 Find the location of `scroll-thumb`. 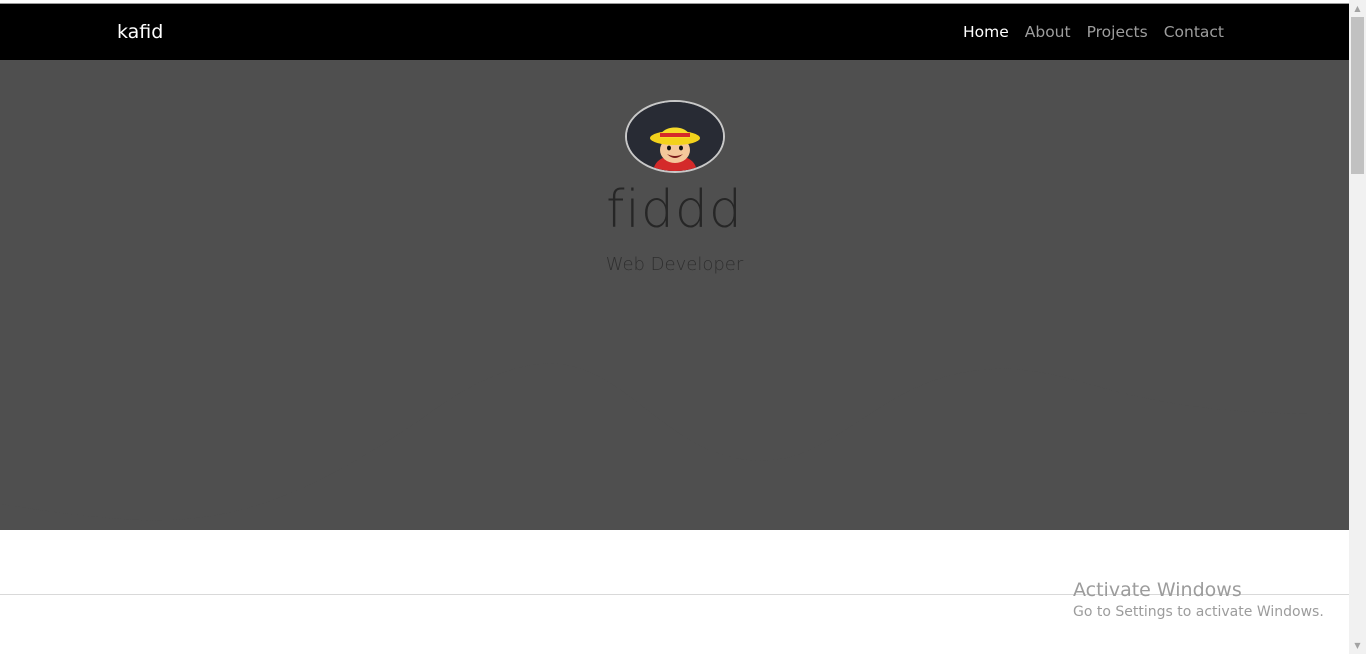

scroll-thumb is located at coordinates (1357, 95).